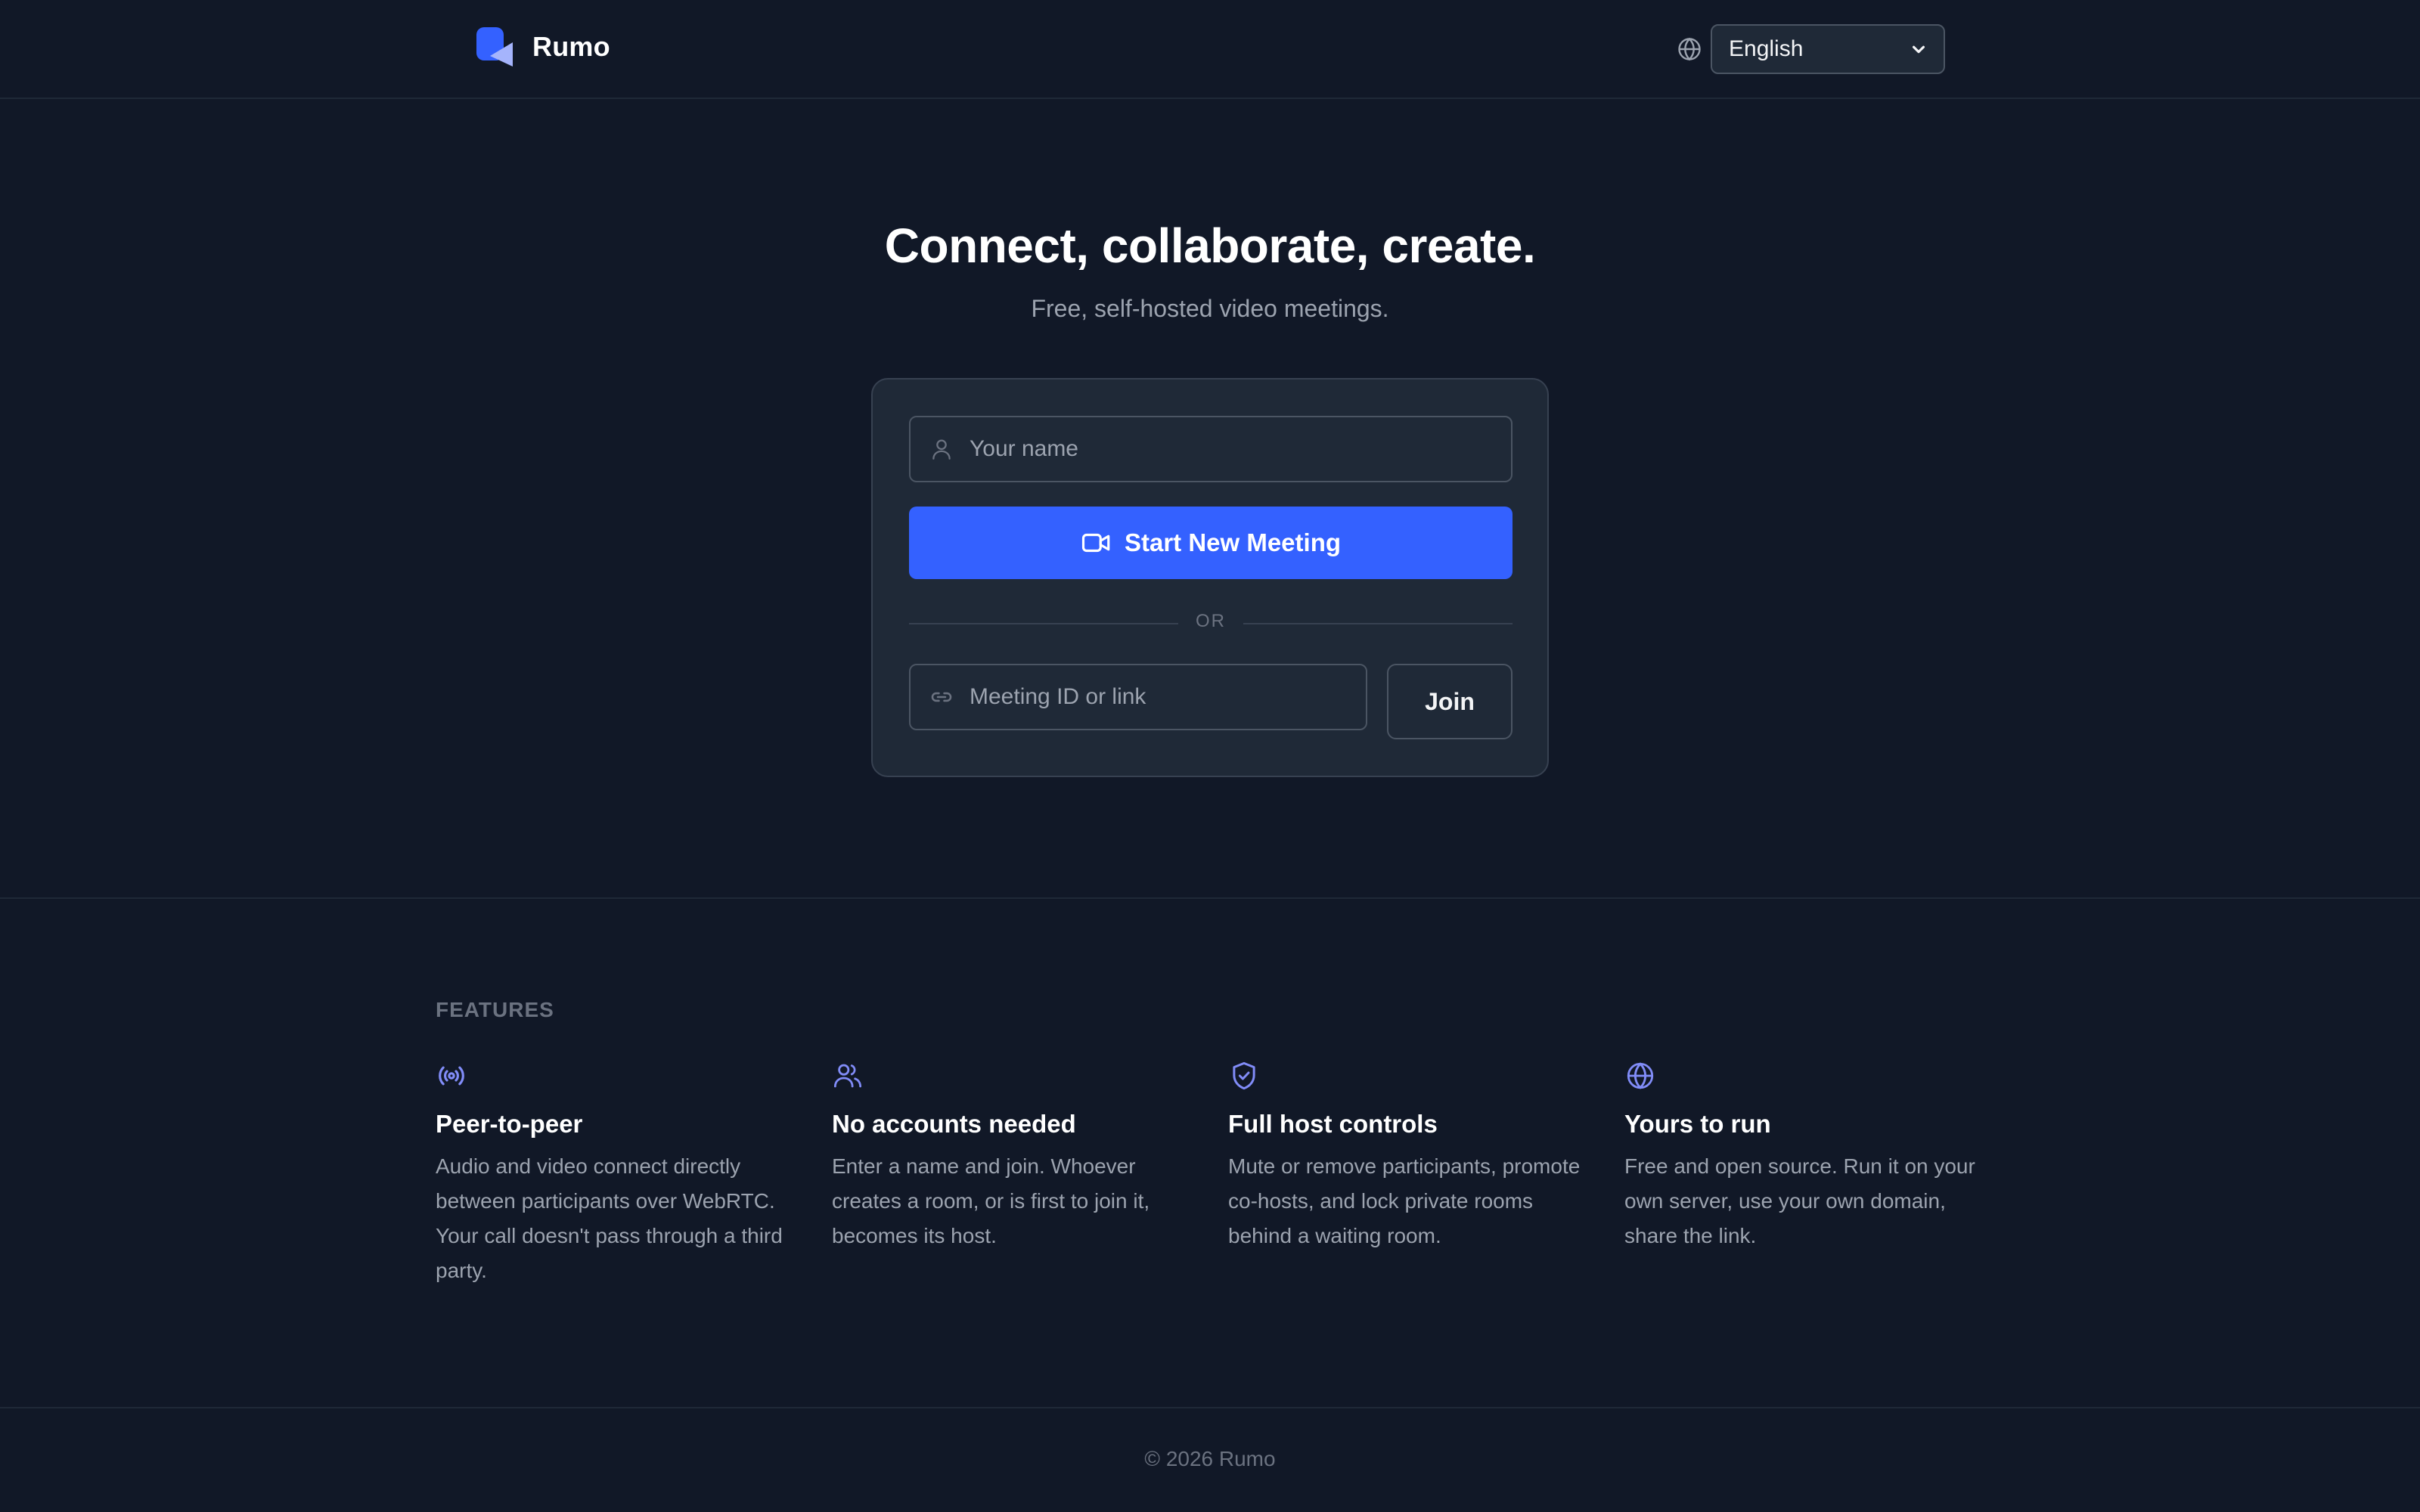 Image resolution: width=2420 pixels, height=1512 pixels. What do you see at coordinates (1233, 542) in the screenshot?
I see `start-new-meeting-label: Start New Meeting` at bounding box center [1233, 542].